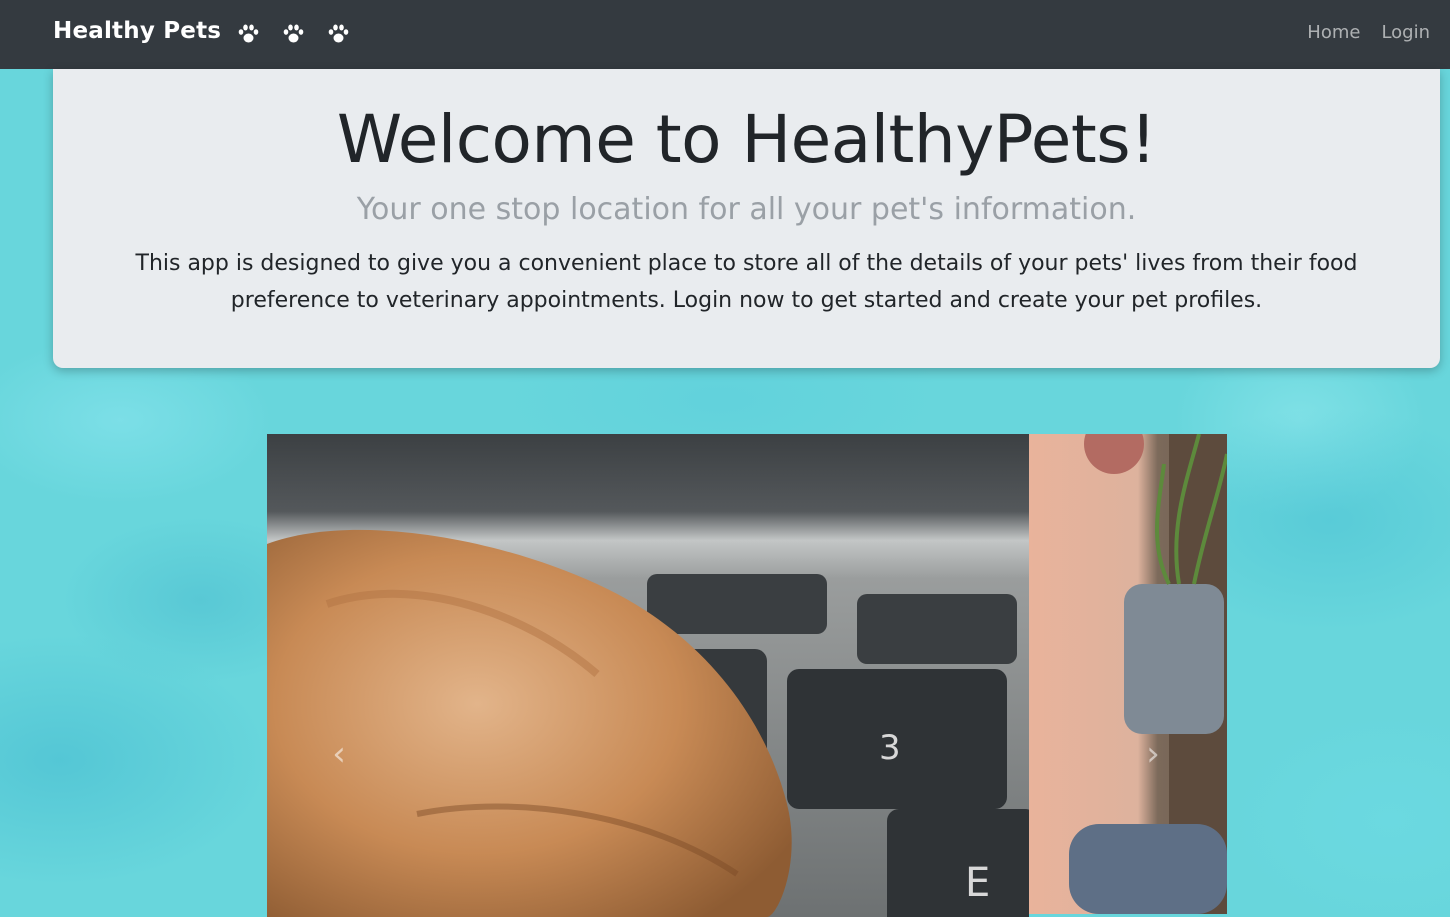  I want to click on nav-link-home: Home, so click(1333, 32).